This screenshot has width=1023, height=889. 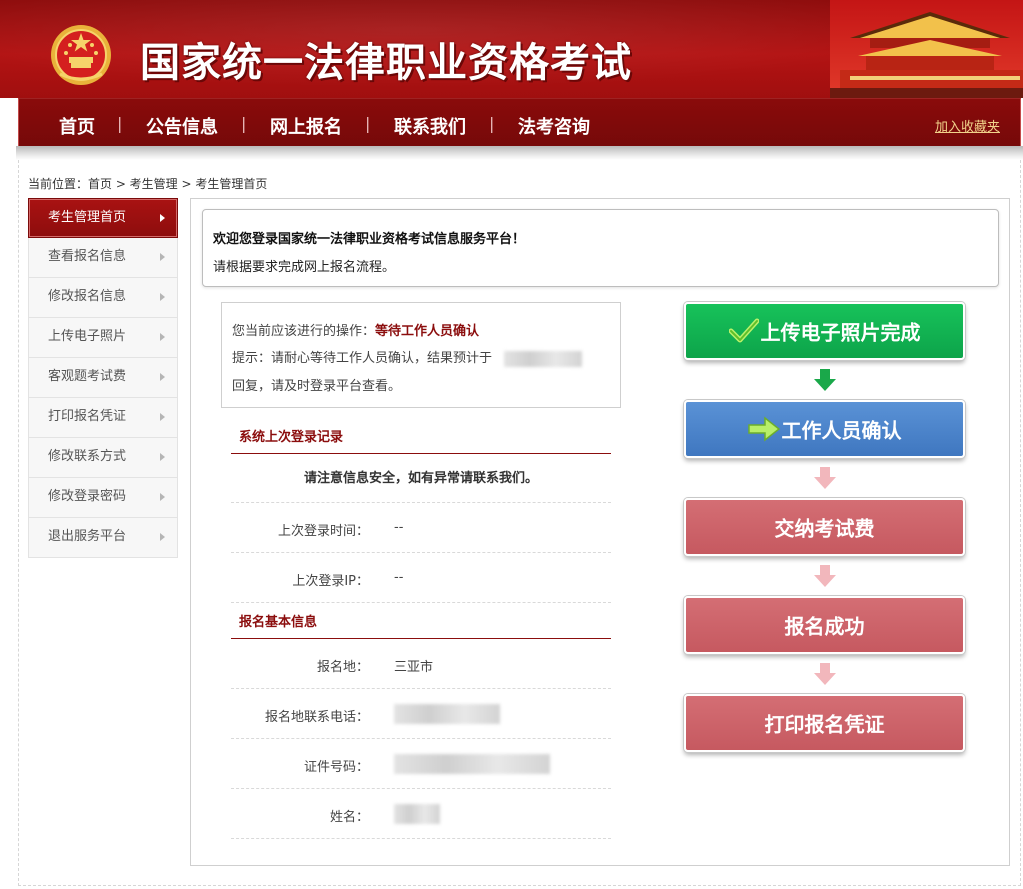 I want to click on sidebar-item-candidate-home: 考生管理首页, so click(x=103, y=218).